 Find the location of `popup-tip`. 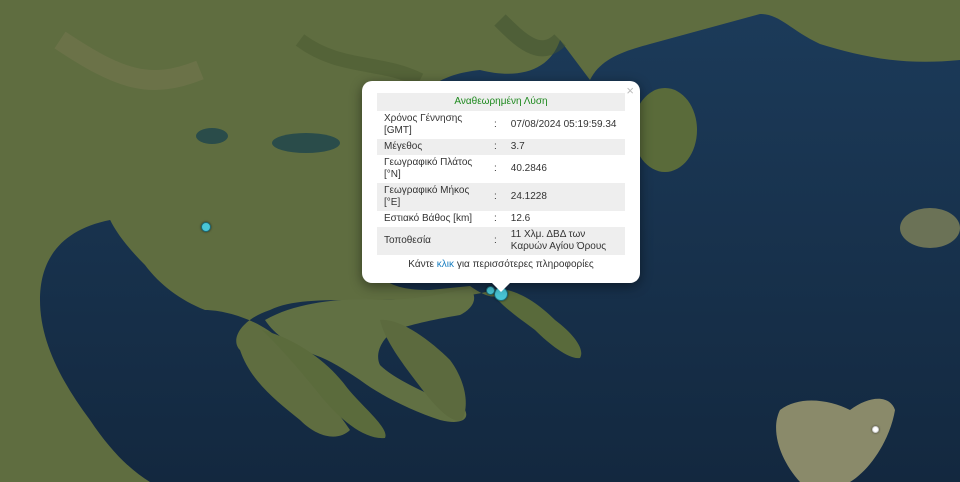

popup-tip is located at coordinates (501, 287).